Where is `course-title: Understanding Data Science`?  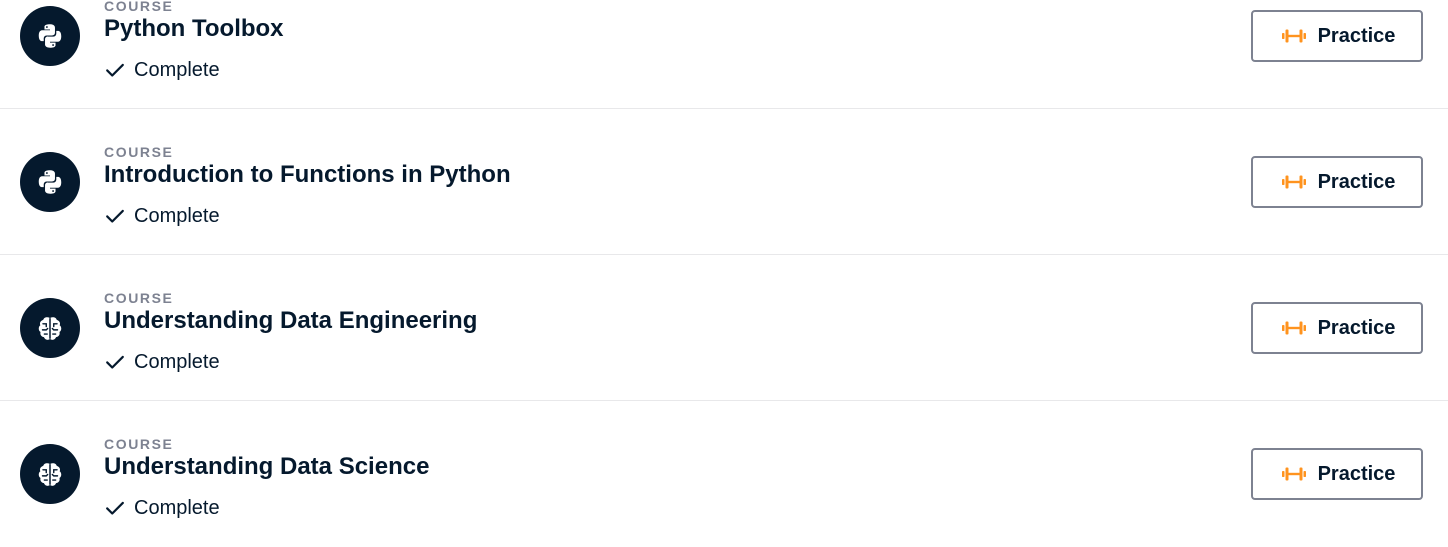
course-title: Understanding Data Science is located at coordinates (266, 467).